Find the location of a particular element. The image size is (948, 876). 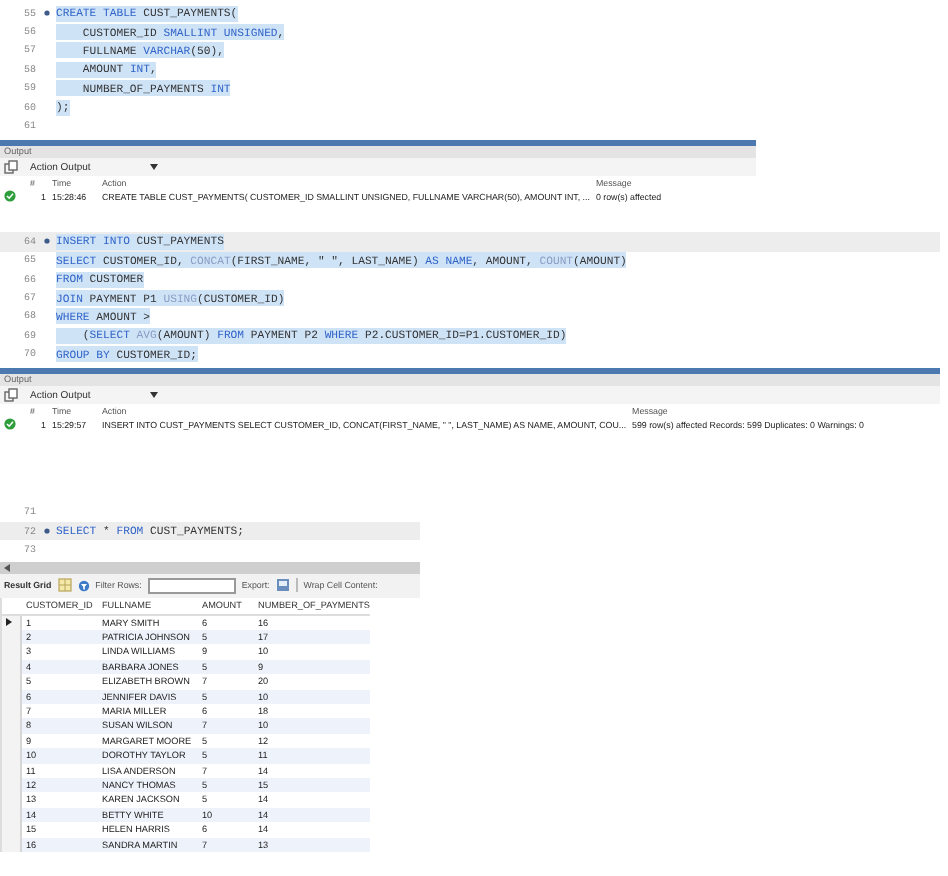

left-arrow-icon is located at coordinates (7, 567).